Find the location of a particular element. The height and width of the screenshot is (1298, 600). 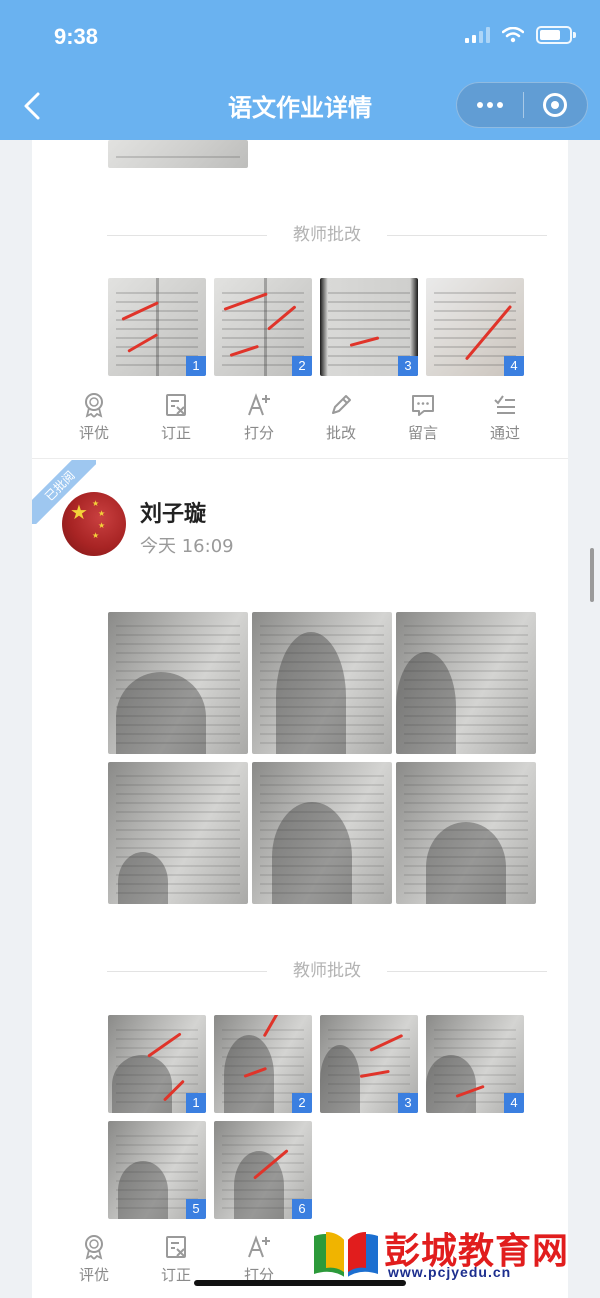

more-menu-button is located at coordinates (490, 105).